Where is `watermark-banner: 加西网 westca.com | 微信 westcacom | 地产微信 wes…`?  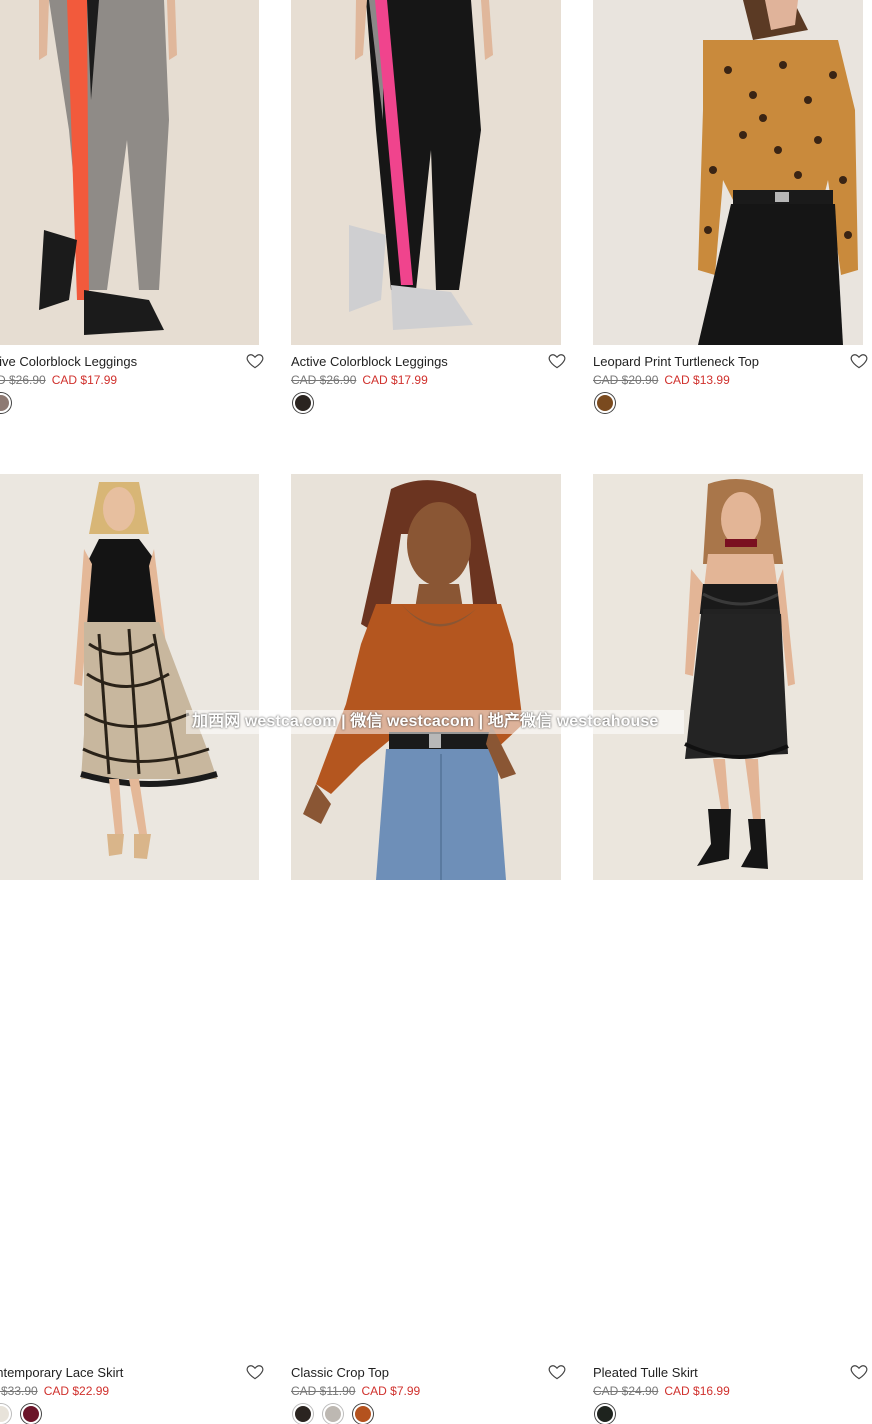
watermark-banner: 加西网 westca.com | 微信 westcacom | 地产微信 wes… is located at coordinates (435, 722).